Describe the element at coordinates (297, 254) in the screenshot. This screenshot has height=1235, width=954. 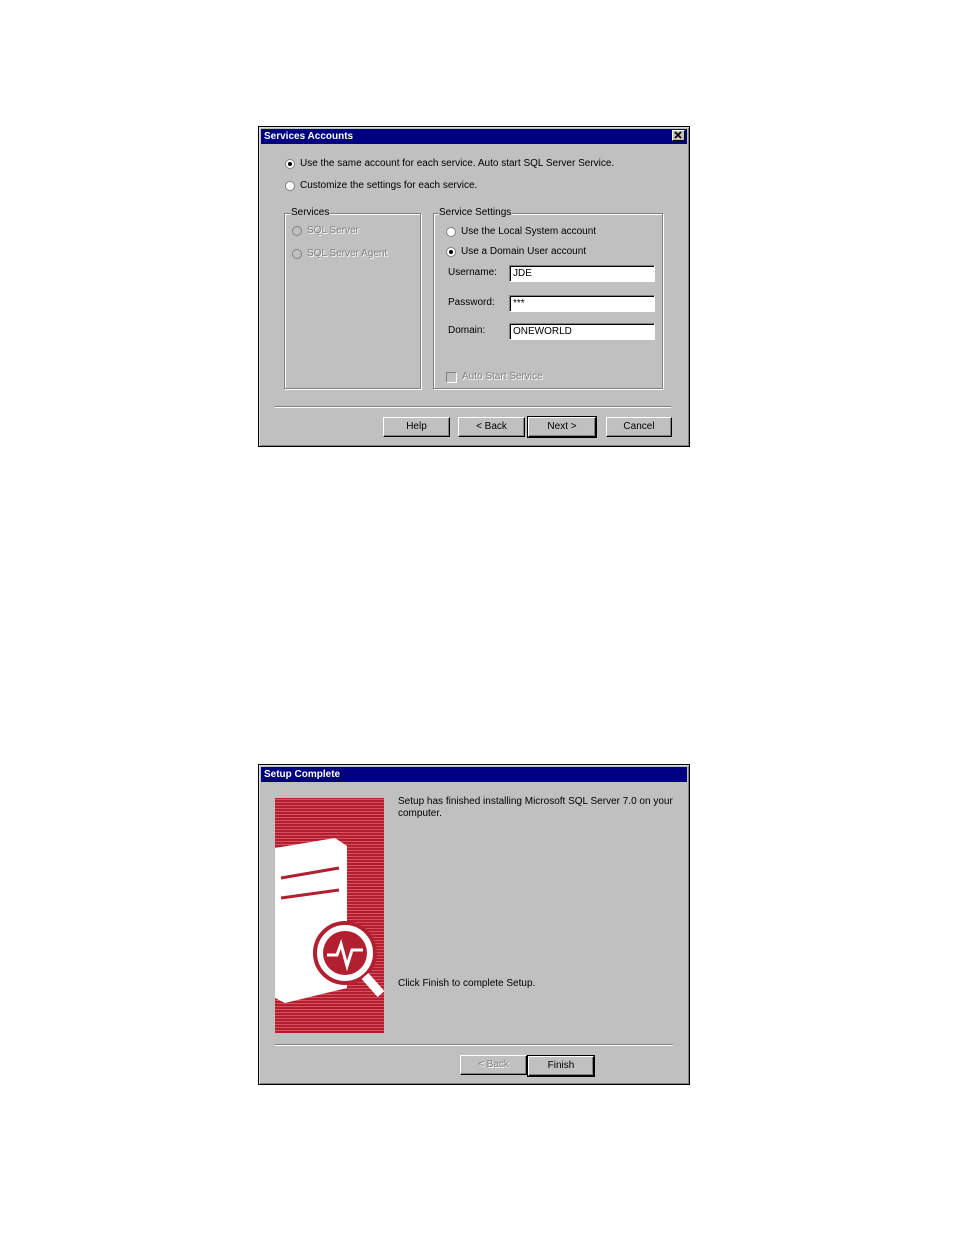
I see `radio-sql-server-agent` at that location.